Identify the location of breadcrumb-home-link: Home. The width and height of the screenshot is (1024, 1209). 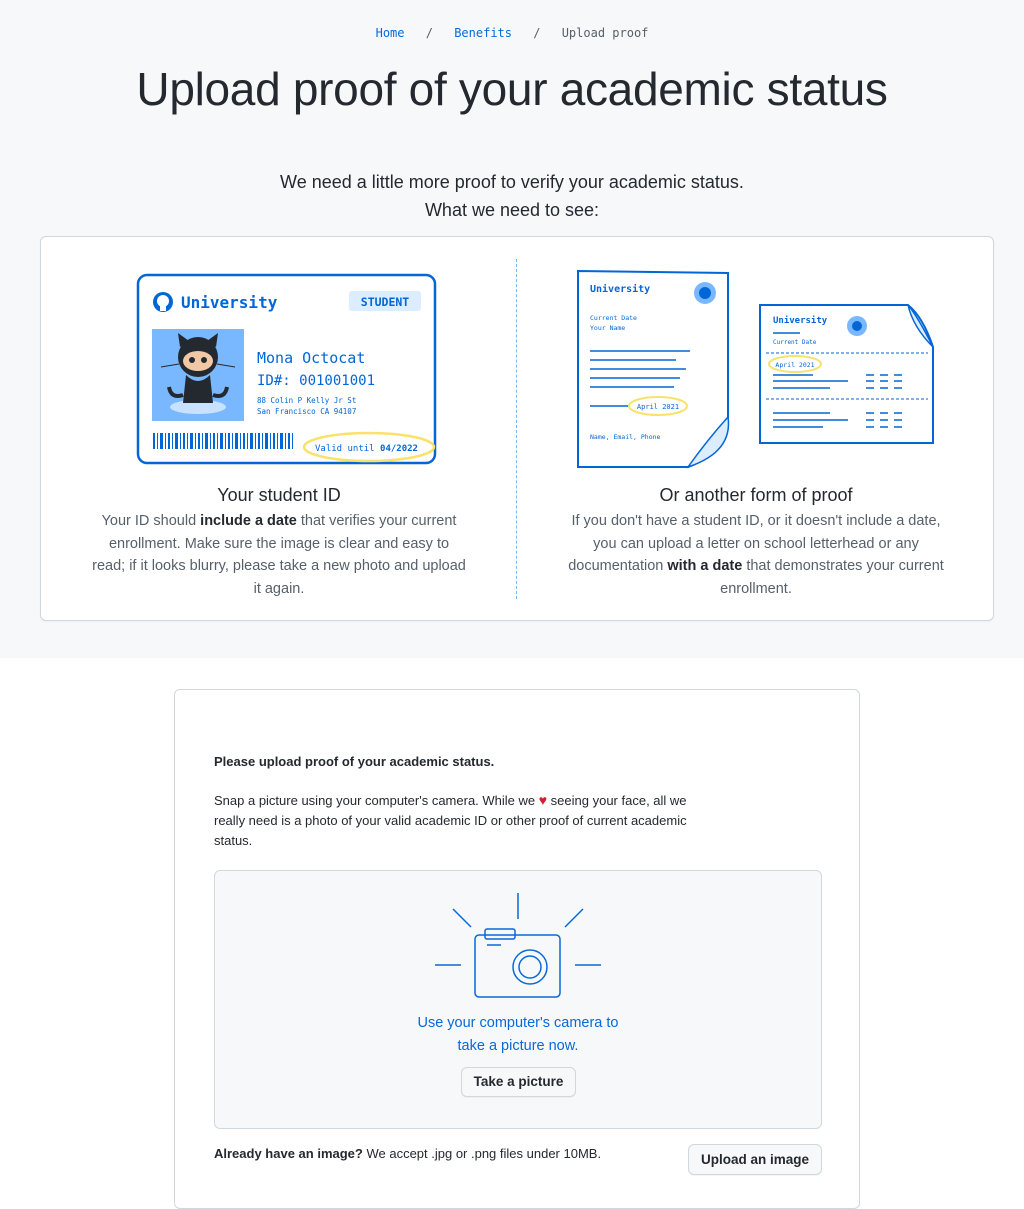
(390, 33).